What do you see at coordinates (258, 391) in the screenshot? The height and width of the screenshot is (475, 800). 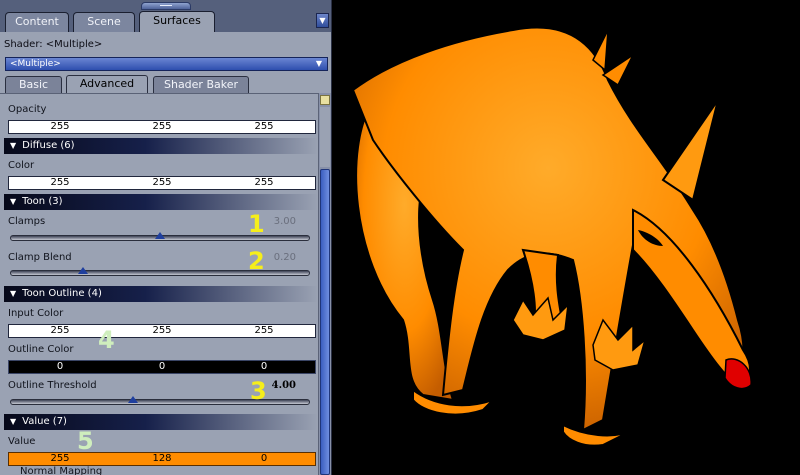 I see `annotation-3: 3` at bounding box center [258, 391].